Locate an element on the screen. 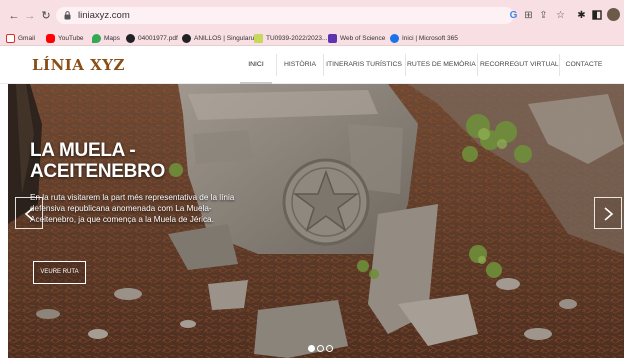 The height and width of the screenshot is (358, 624). star-icon: ☆ is located at coordinates (560, 15).